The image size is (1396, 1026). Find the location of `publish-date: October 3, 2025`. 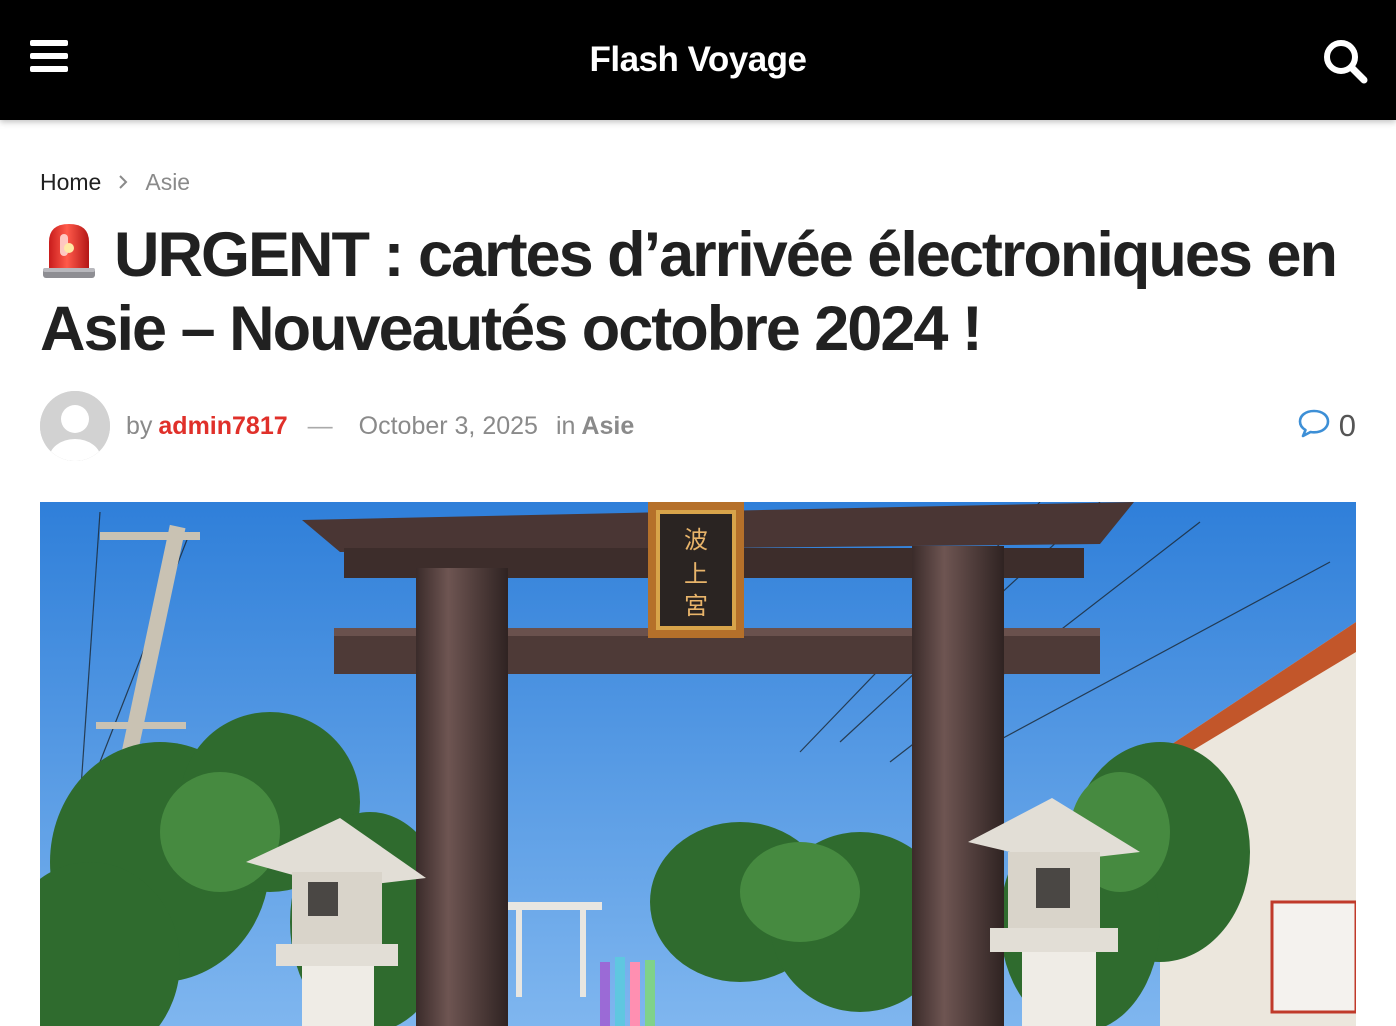

publish-date: October 3, 2025 is located at coordinates (448, 426).